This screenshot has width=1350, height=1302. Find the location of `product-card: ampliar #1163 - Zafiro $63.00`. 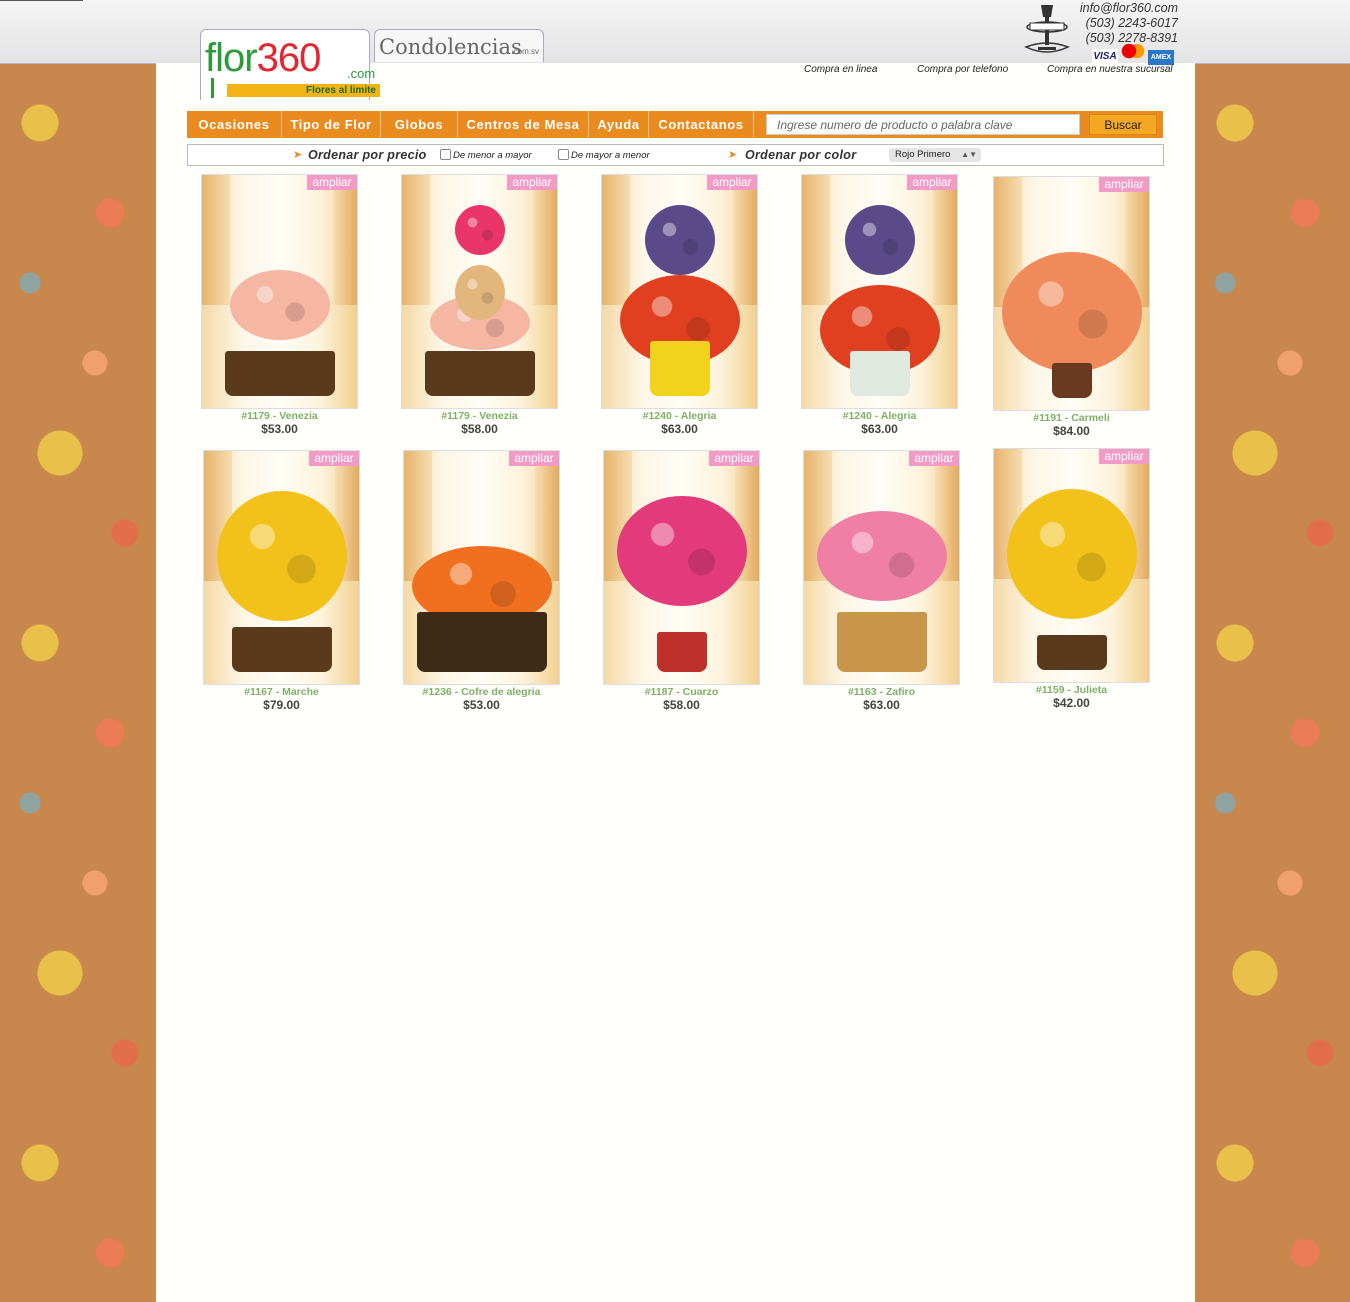

product-card: ampliar #1163 - Zafiro $63.00 is located at coordinates (881, 581).